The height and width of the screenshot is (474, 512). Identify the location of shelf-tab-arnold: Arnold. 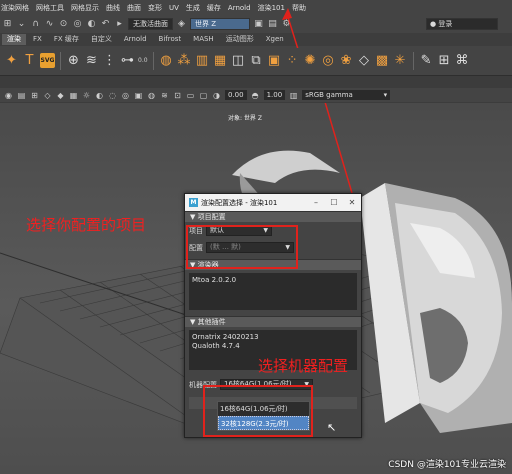
(135, 39).